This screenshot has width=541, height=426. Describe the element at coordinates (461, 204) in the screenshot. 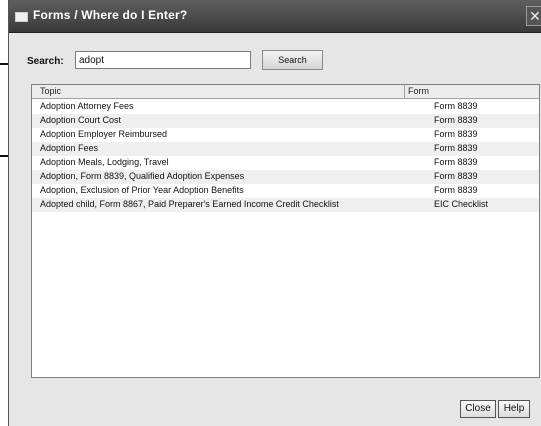

I see `row-form: EIC Checklist` at that location.